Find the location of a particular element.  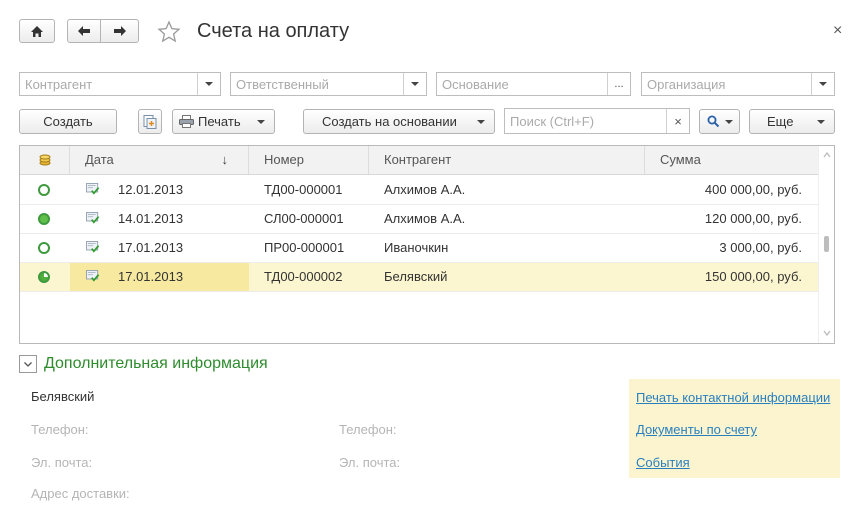

more-button-label: Еще is located at coordinates (780, 121).